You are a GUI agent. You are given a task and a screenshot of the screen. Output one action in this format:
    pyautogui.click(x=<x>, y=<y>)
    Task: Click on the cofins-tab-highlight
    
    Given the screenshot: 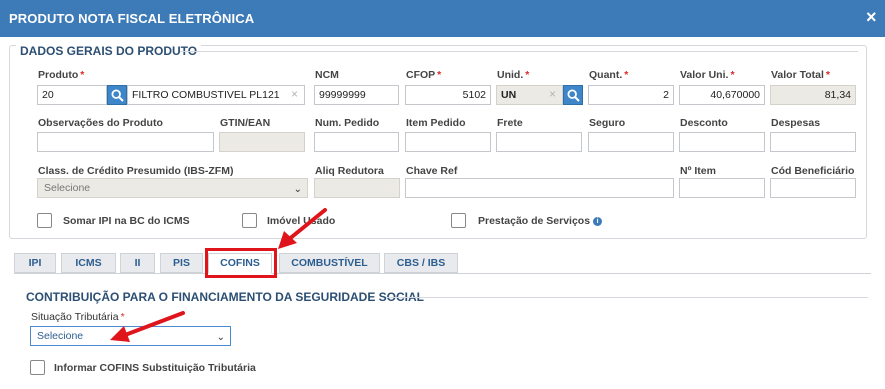 What is the action you would take?
    pyautogui.click(x=241, y=263)
    